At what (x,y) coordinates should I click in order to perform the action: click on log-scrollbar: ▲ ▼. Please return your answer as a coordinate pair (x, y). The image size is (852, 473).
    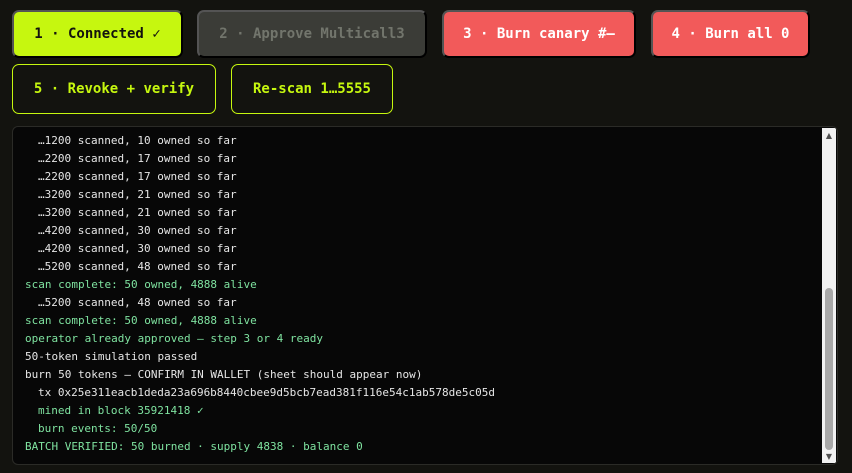
    Looking at the image, I should click on (829, 295).